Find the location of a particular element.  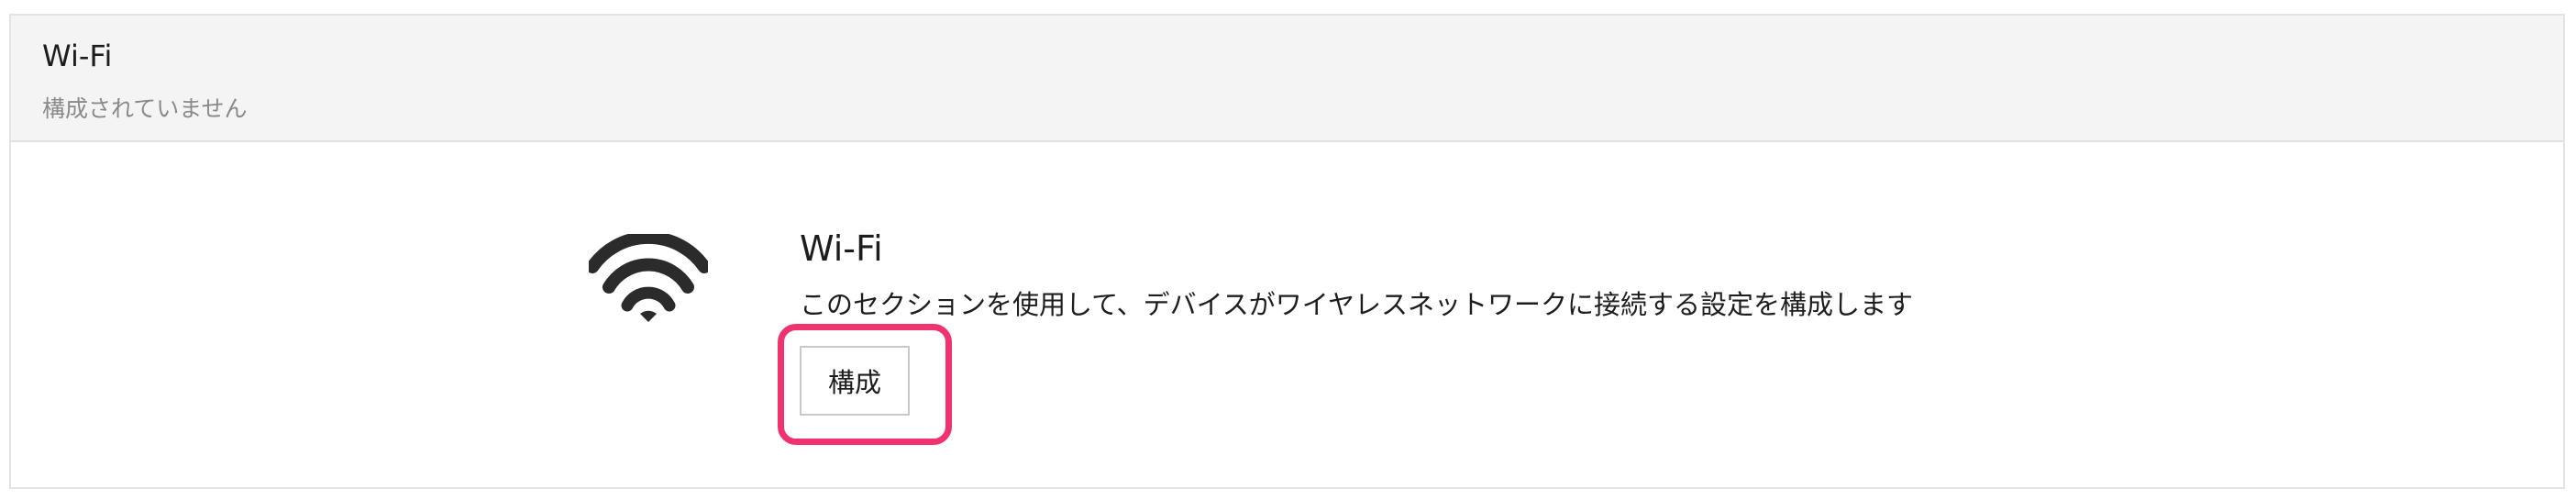

status-text: 構成されていません is located at coordinates (145, 109).